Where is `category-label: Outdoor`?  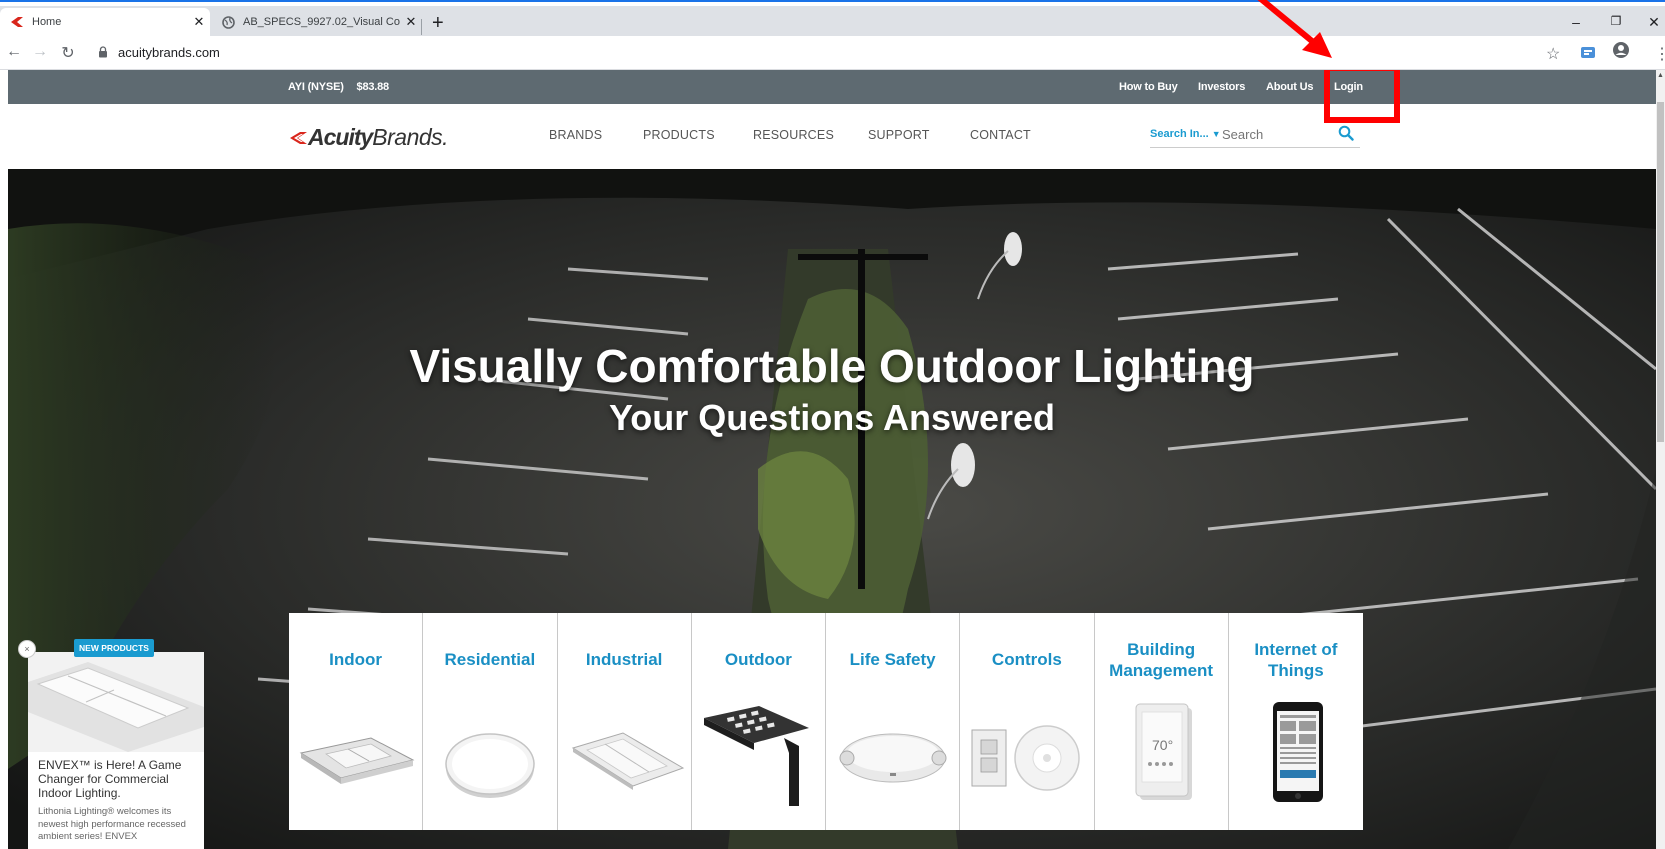 category-label: Outdoor is located at coordinates (758, 659).